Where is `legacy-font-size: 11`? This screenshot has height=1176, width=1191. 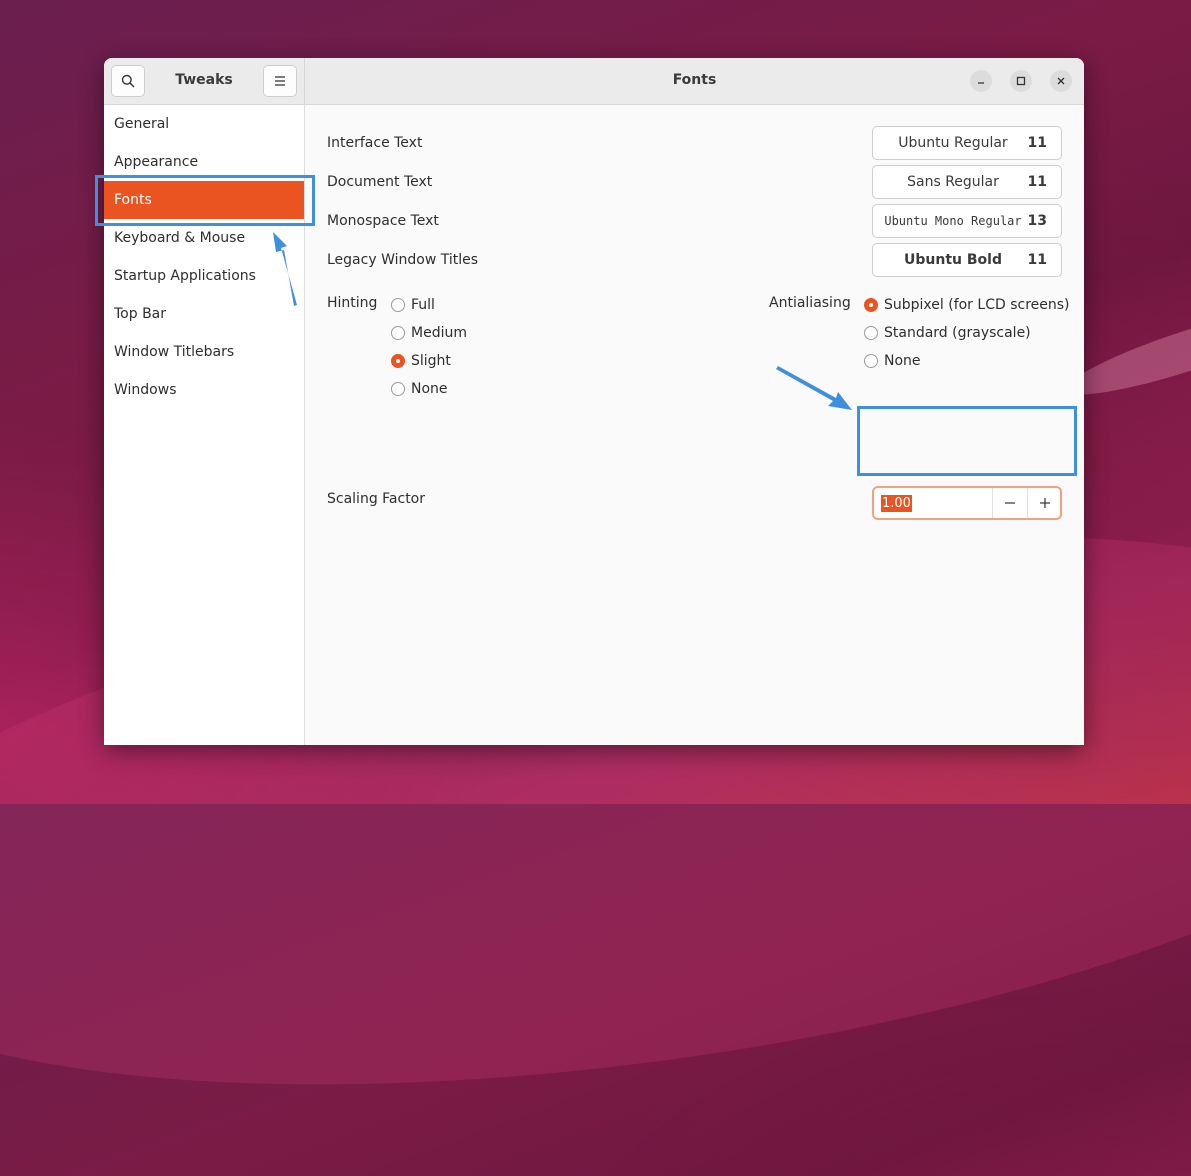 legacy-font-size: 11 is located at coordinates (1037, 260).